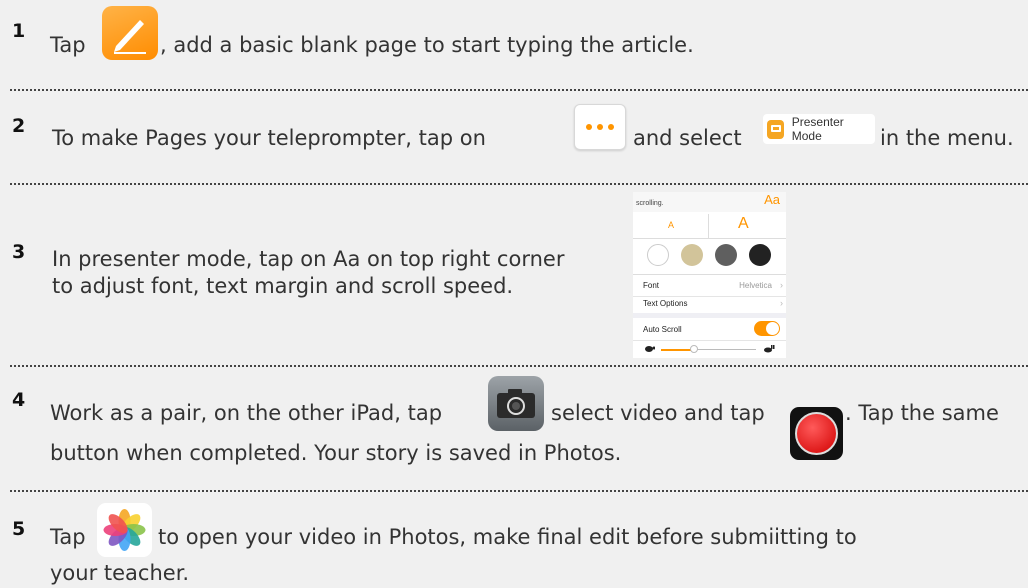 This screenshot has width=1028, height=588. I want to click on presenter-mode-icon, so click(775, 129).